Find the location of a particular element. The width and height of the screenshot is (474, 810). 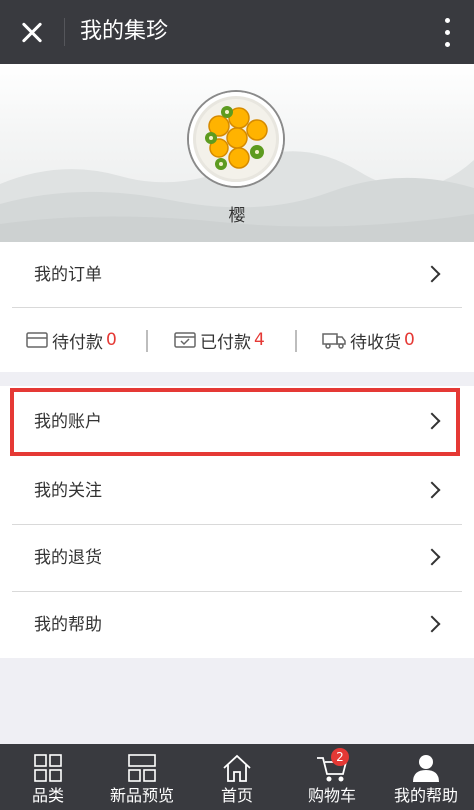

status-paid: 已付款 4 is located at coordinates (219, 340).